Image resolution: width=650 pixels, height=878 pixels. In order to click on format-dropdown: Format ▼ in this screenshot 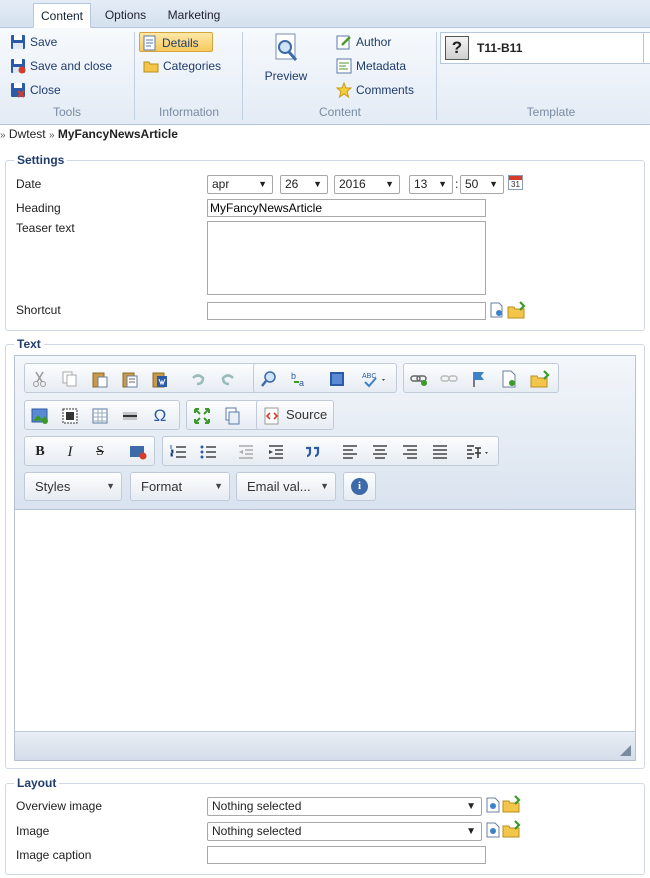, I will do `click(180, 486)`.